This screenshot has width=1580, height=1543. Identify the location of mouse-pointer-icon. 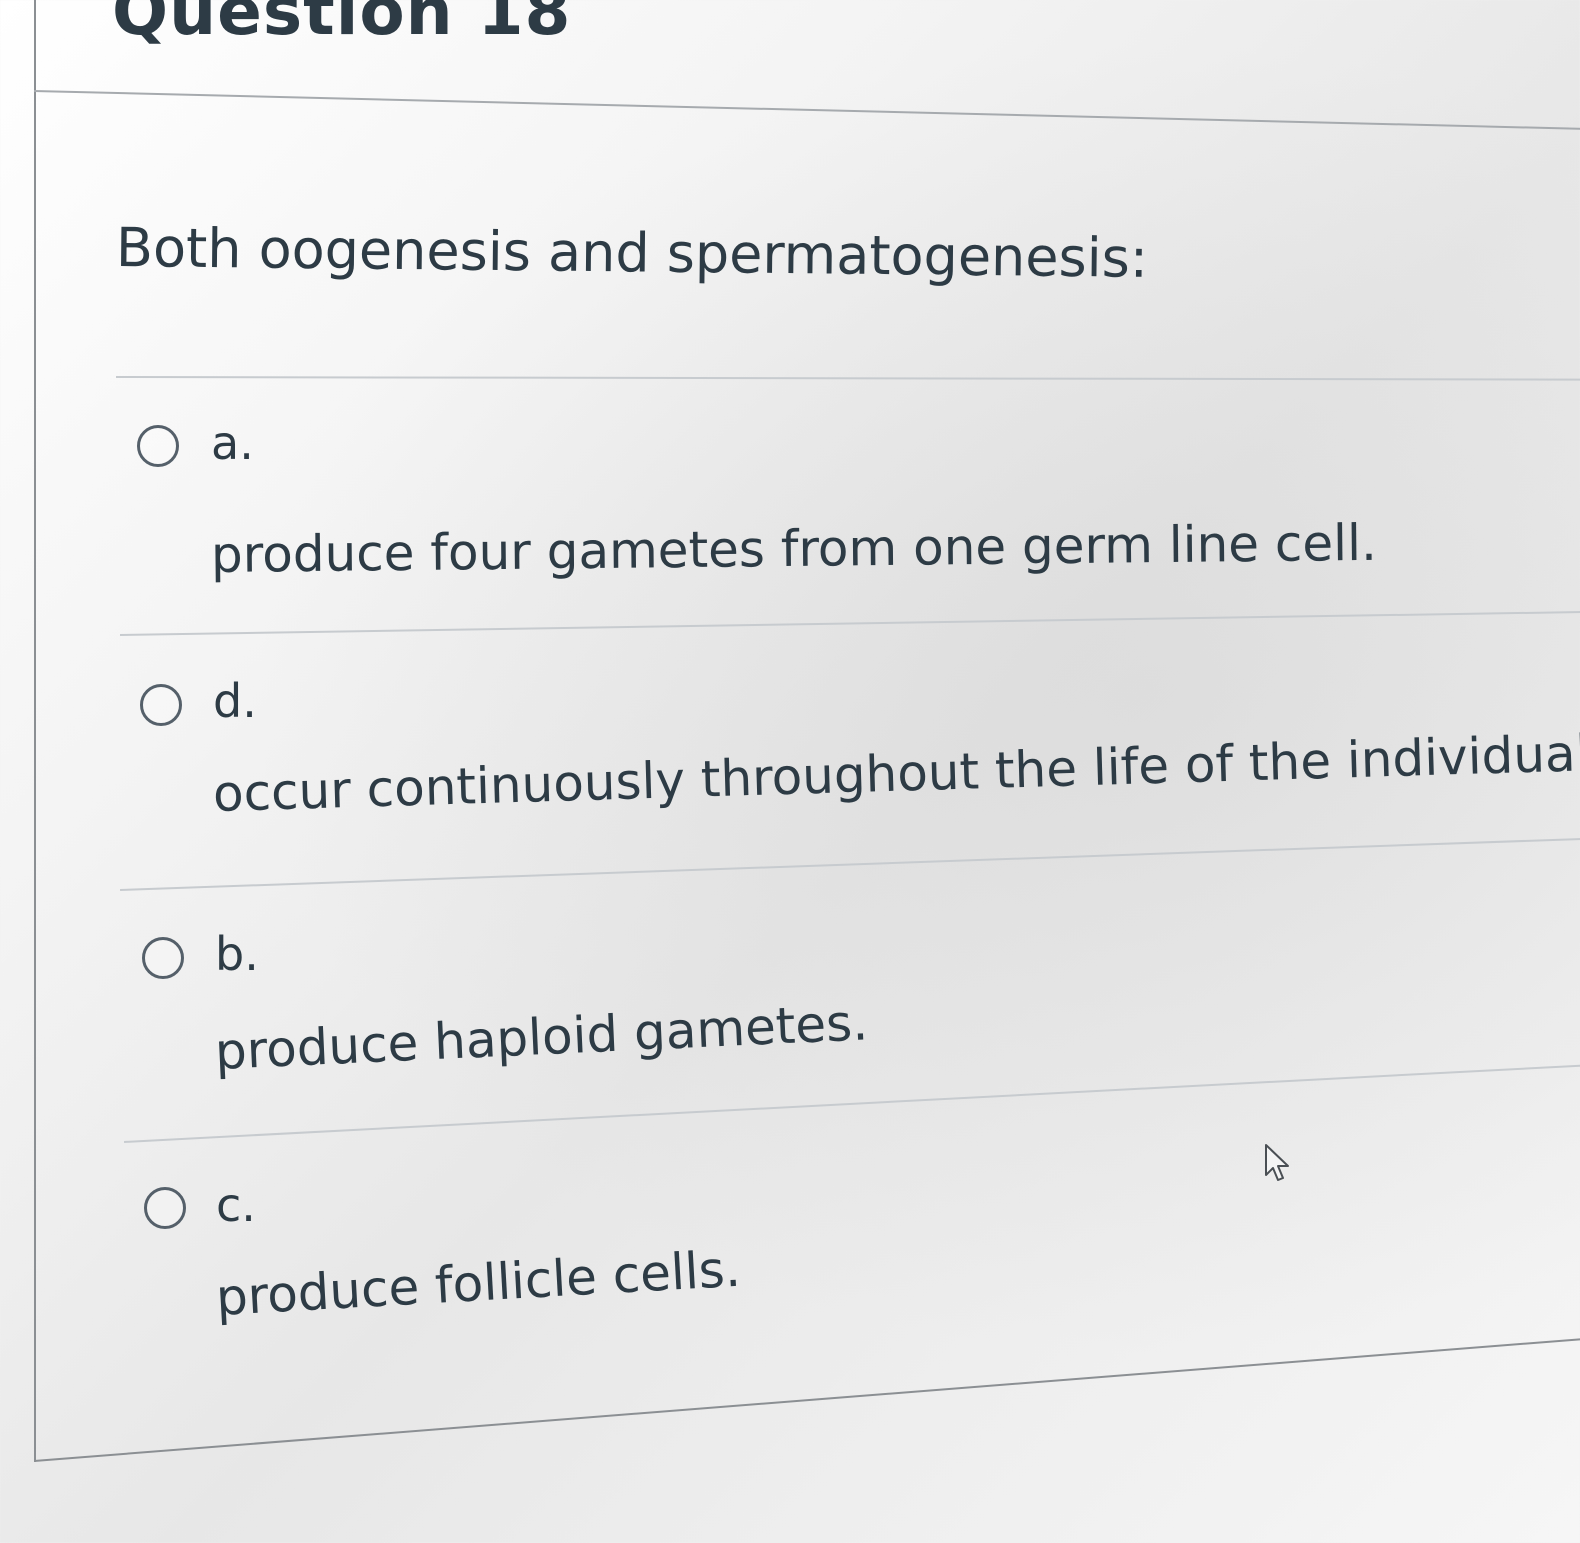
(1277, 1162).